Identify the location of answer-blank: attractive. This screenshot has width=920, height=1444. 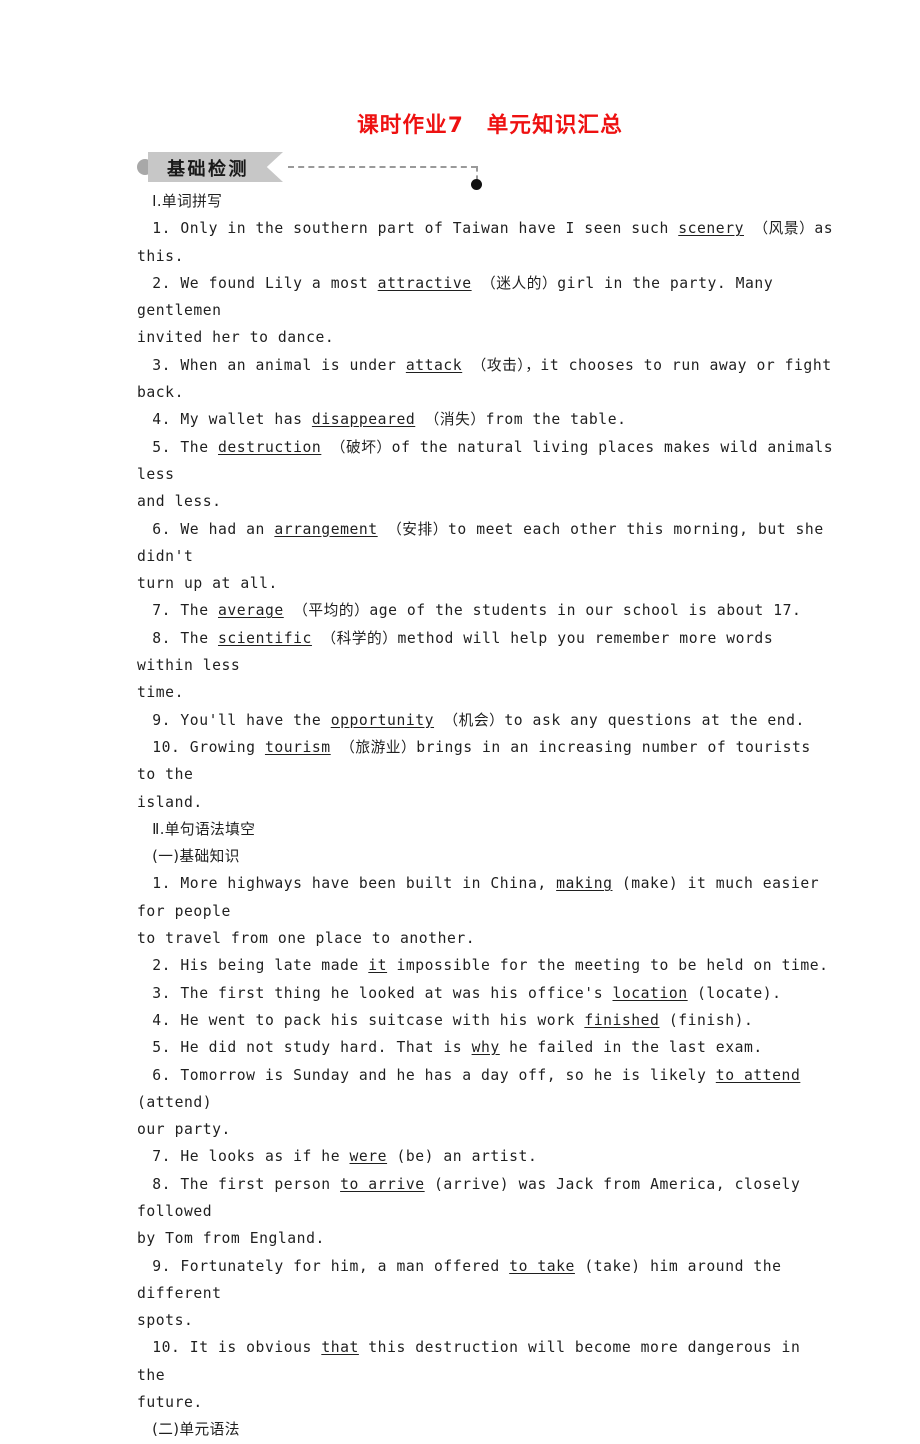
(424, 283).